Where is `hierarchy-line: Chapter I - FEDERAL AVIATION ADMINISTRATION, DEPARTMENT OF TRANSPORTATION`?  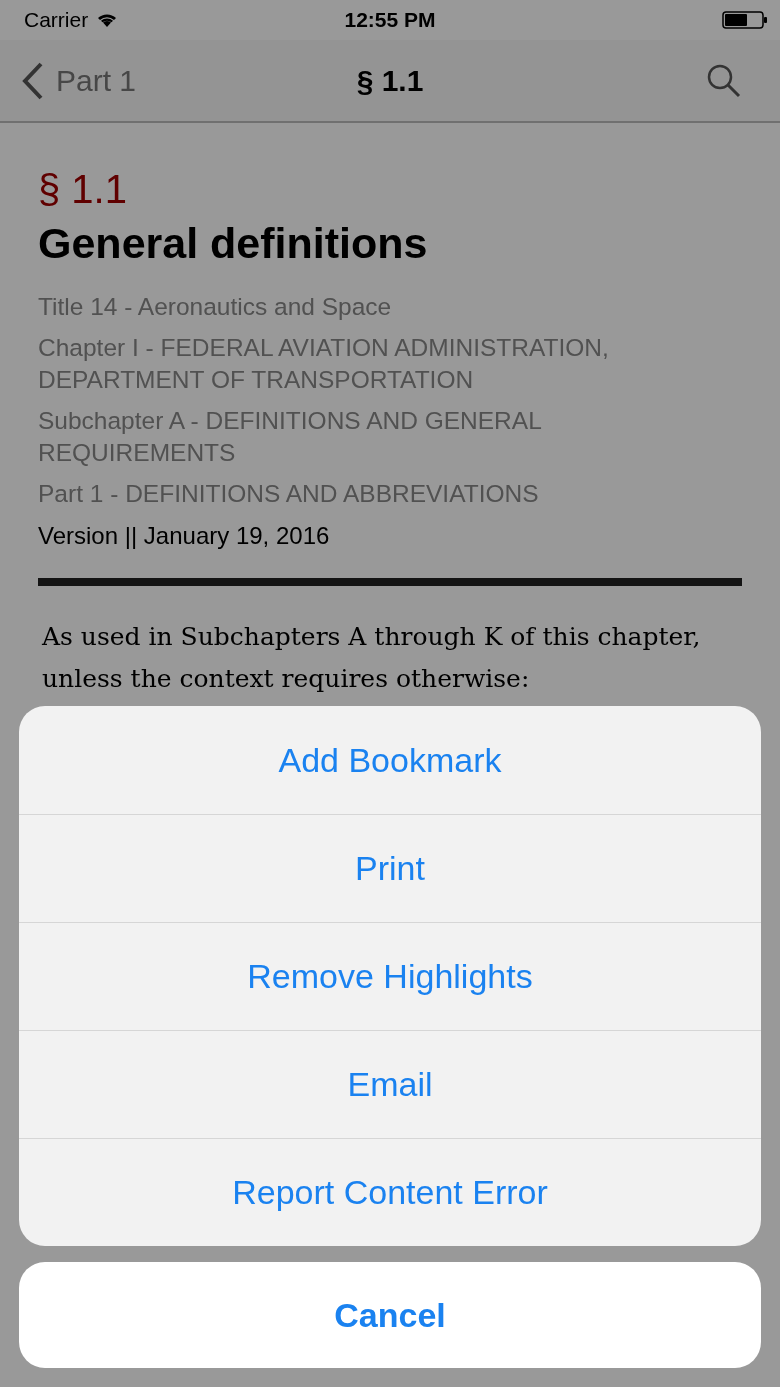 hierarchy-line: Chapter I - FEDERAL AVIATION ADMINISTRATION, DEPARTMENT OF TRANSPORTATION is located at coordinates (324, 364).